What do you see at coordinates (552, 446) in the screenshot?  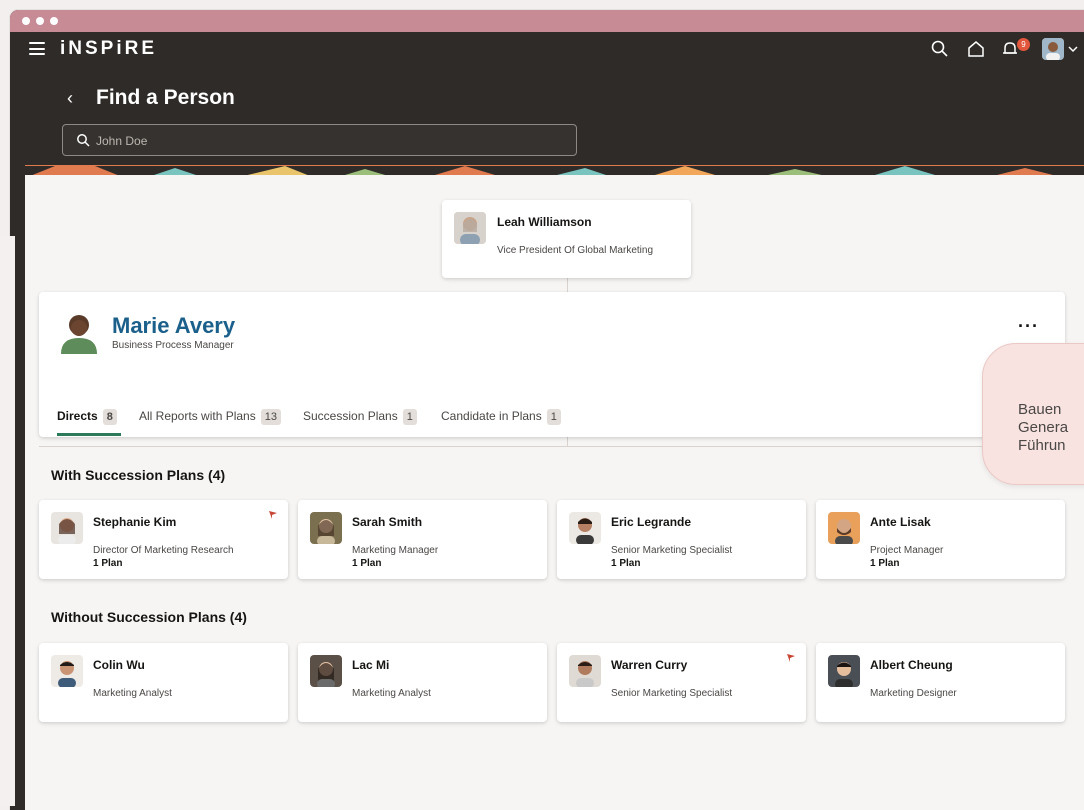 I see `tabs-divider` at bounding box center [552, 446].